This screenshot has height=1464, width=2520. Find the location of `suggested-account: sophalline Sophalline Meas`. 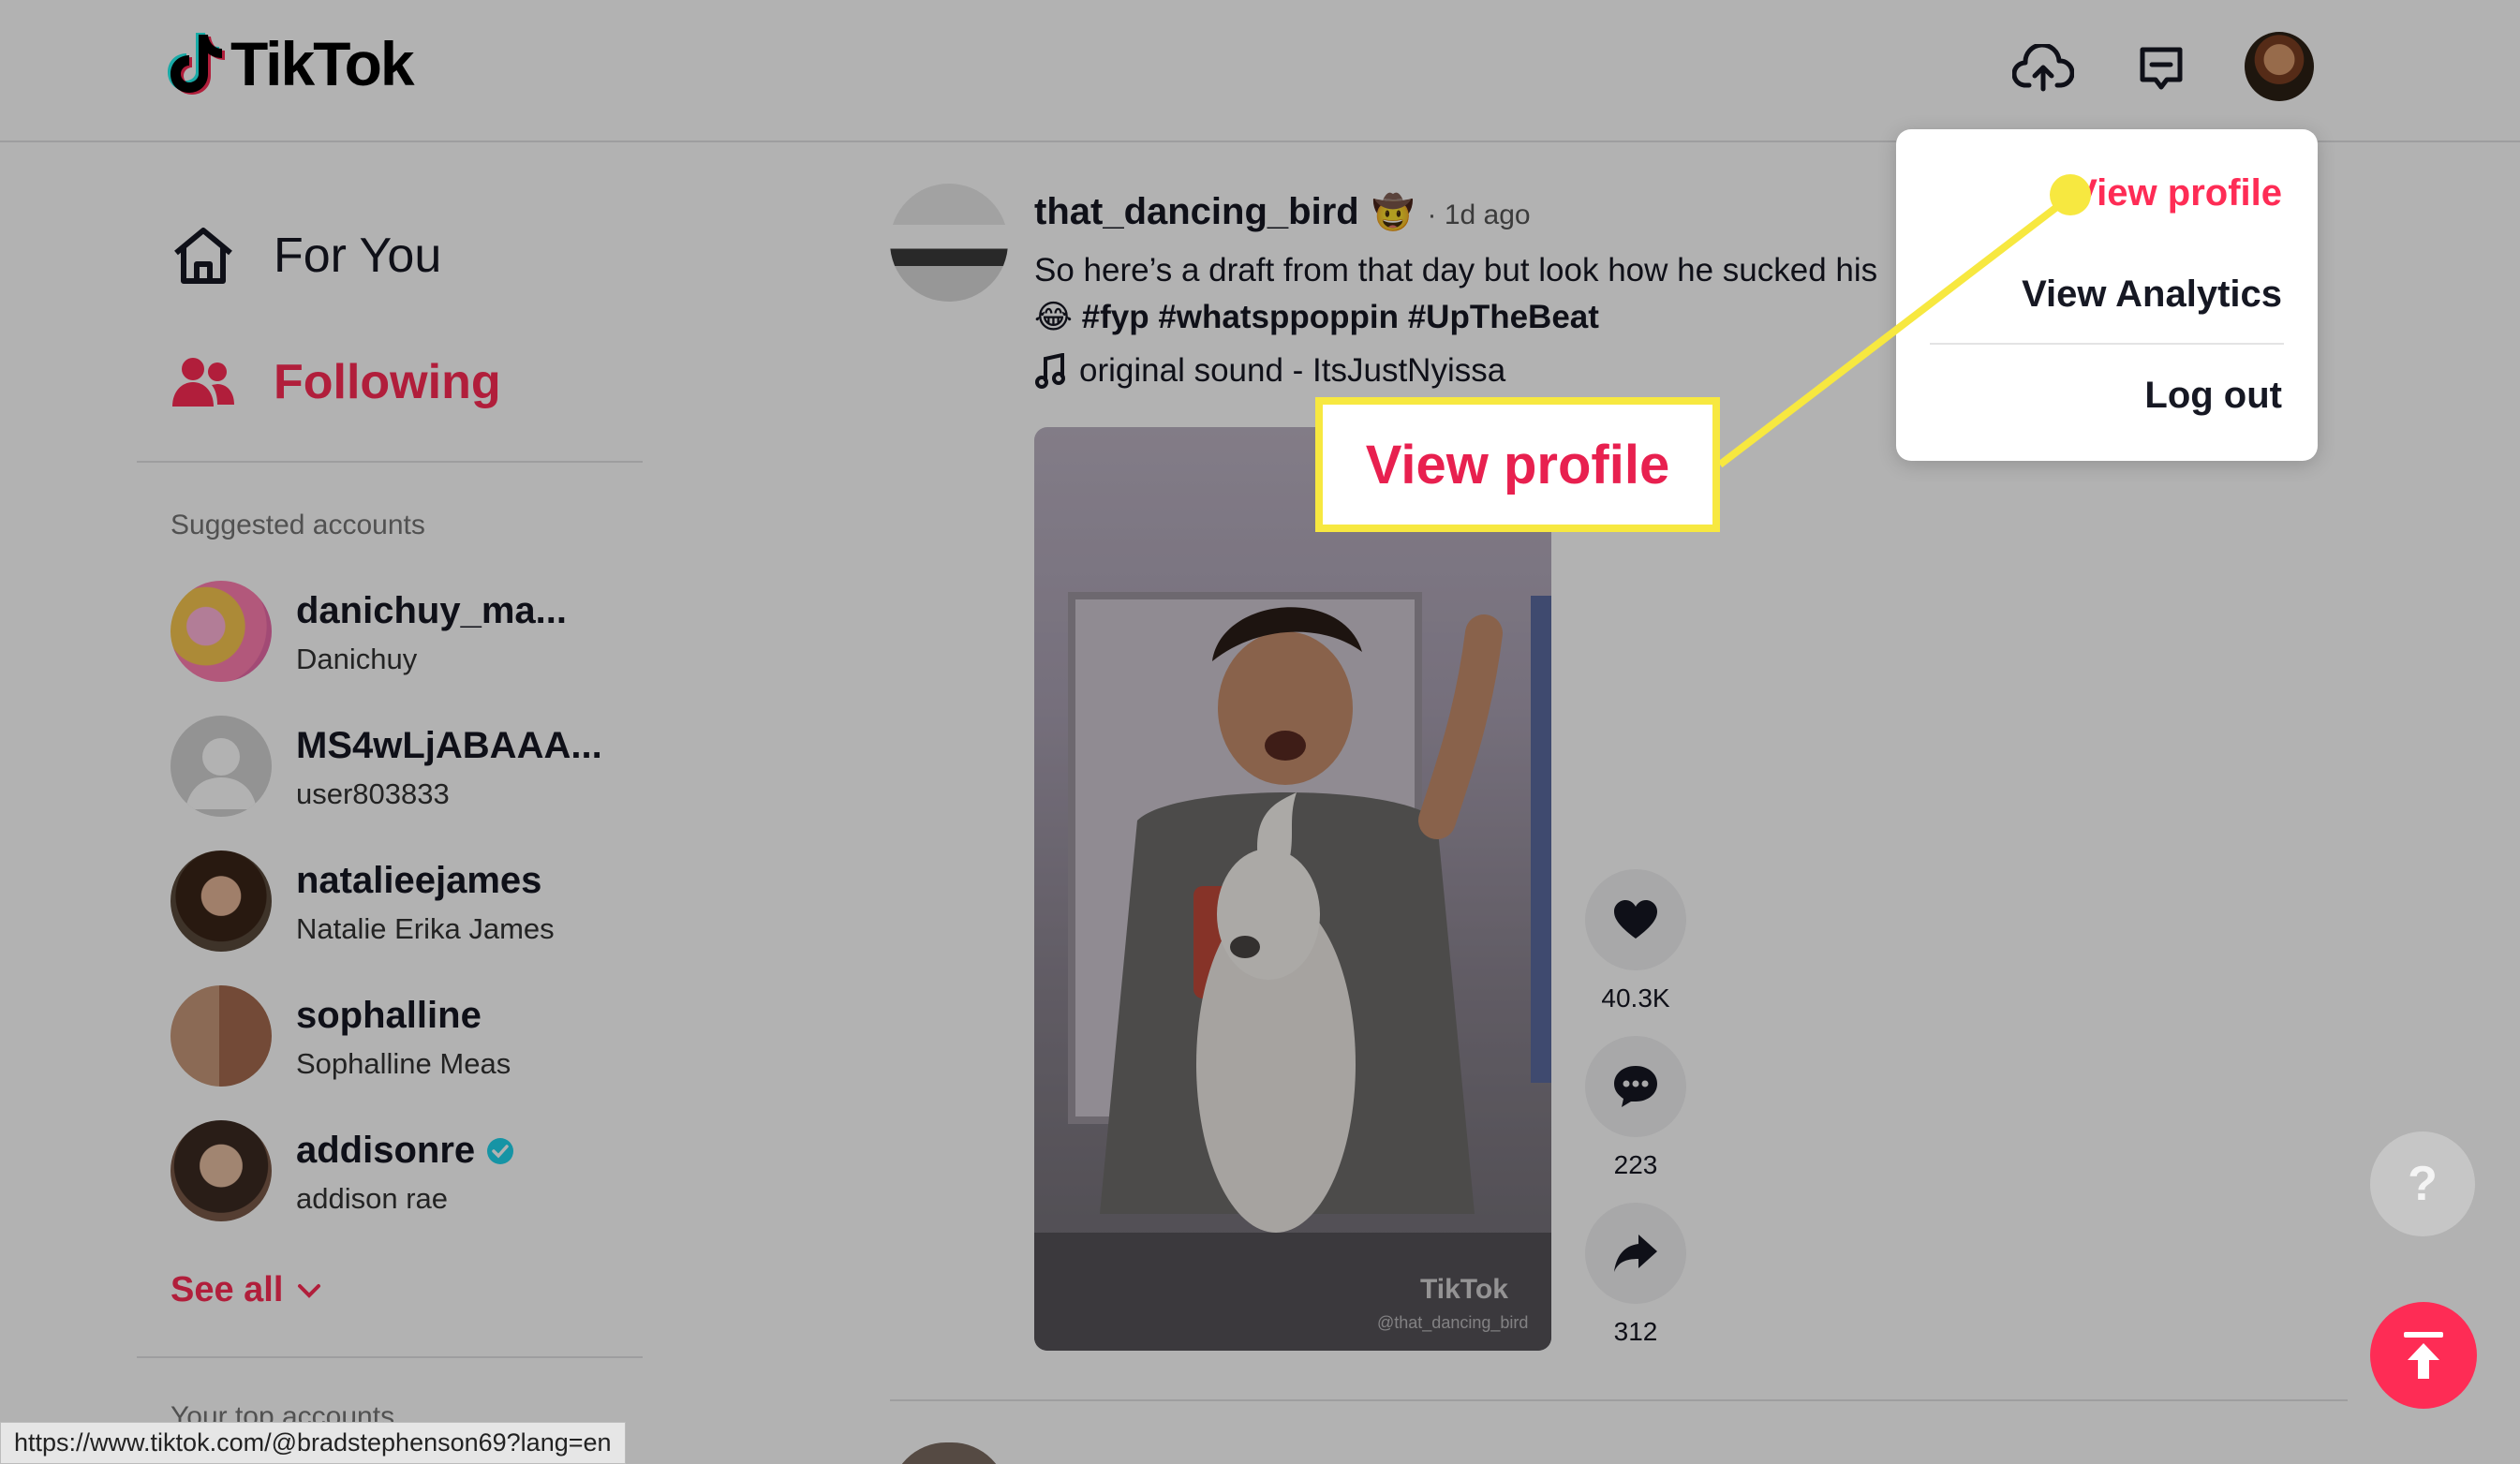

suggested-account: sophalline Sophalline Meas is located at coordinates (404, 1037).